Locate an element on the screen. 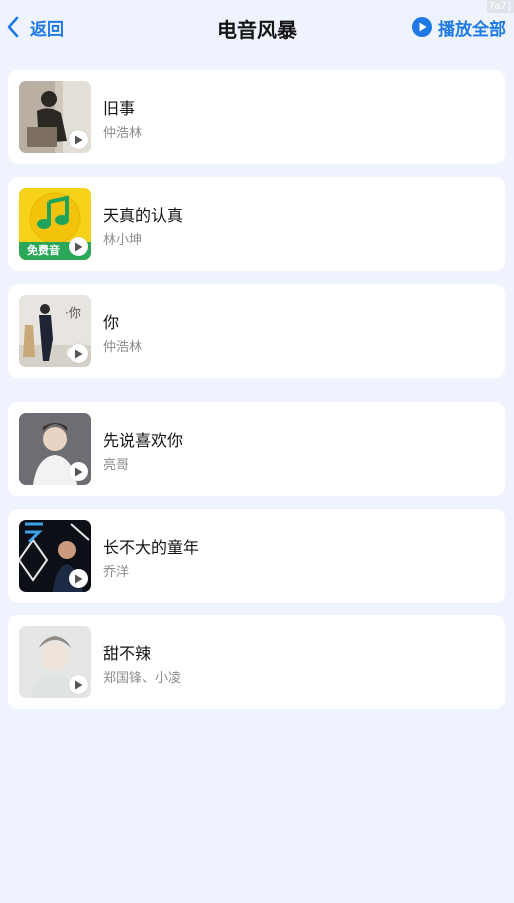  album-cover: 免费音 is located at coordinates (55, 224).